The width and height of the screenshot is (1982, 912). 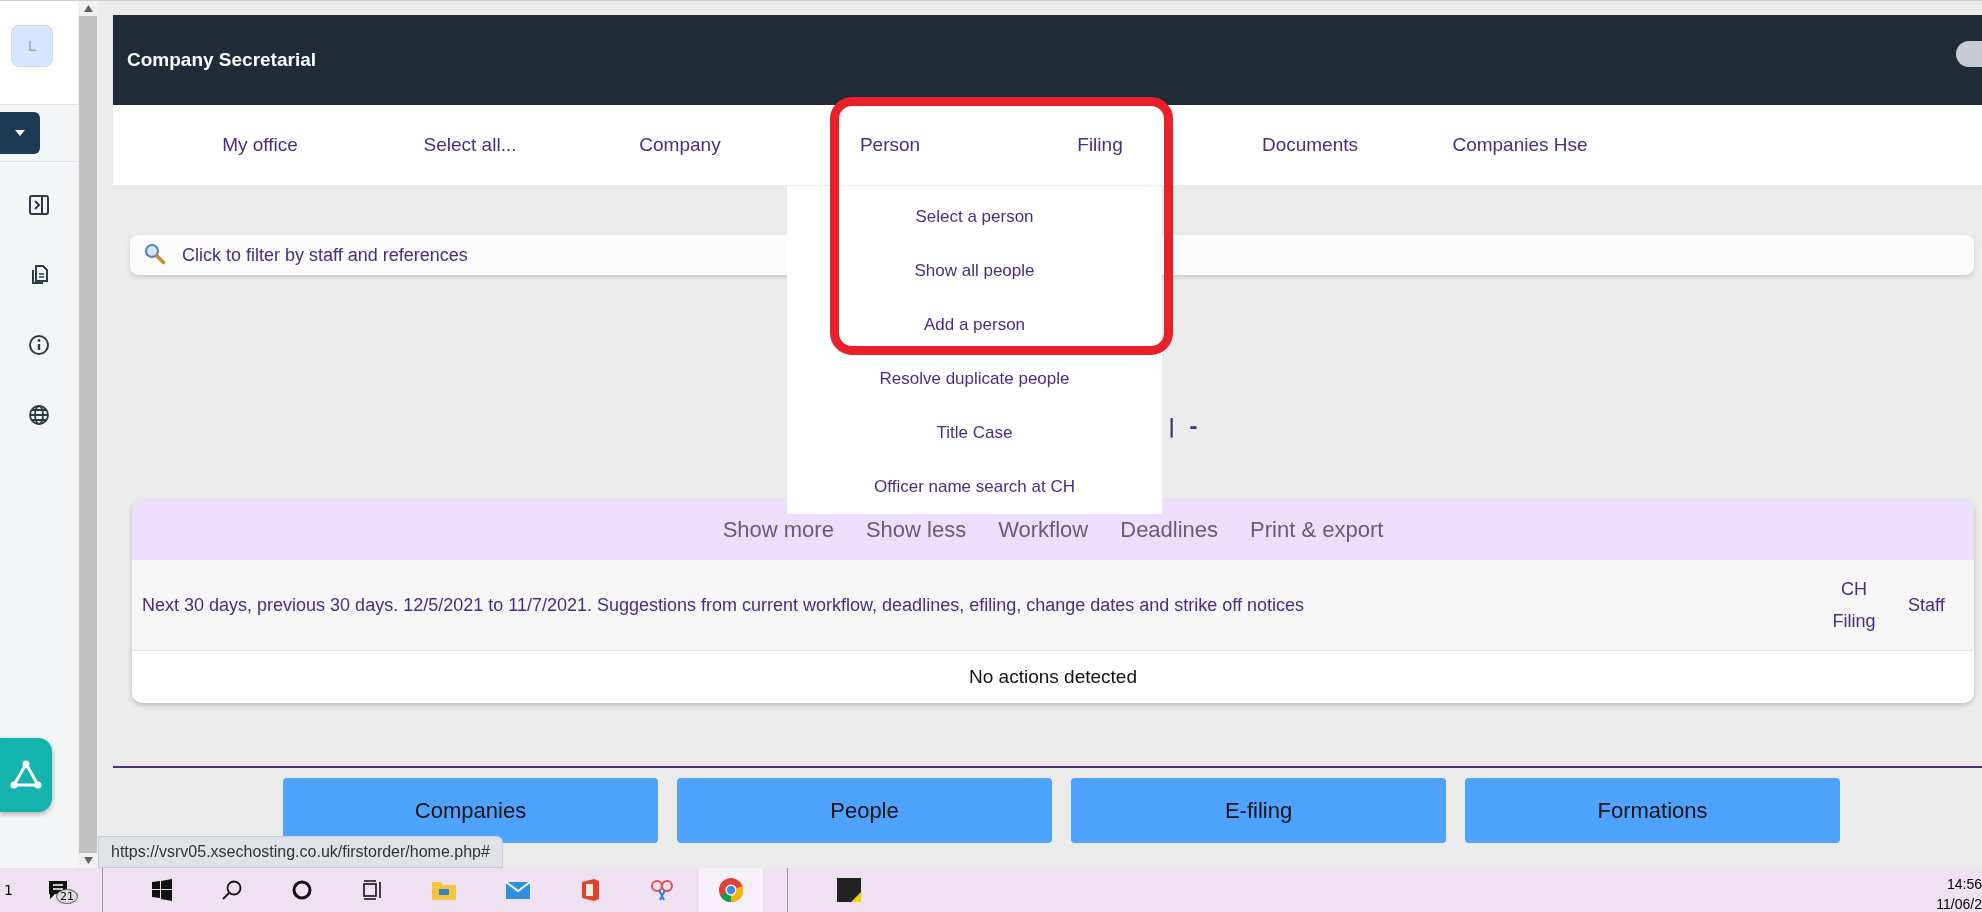 What do you see at coordinates (1053, 677) in the screenshot?
I see `empty-message: No actions detected` at bounding box center [1053, 677].